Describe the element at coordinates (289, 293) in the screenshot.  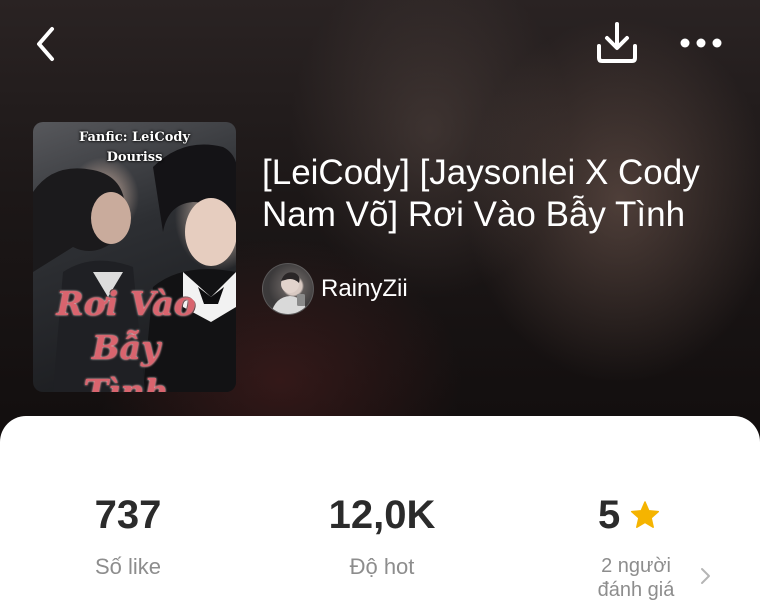
I see `avatar-image` at that location.